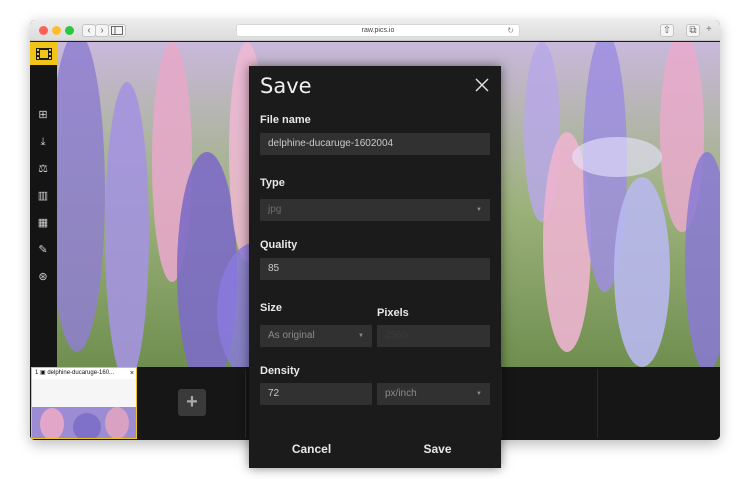  I want to click on type-label: Type, so click(272, 183).